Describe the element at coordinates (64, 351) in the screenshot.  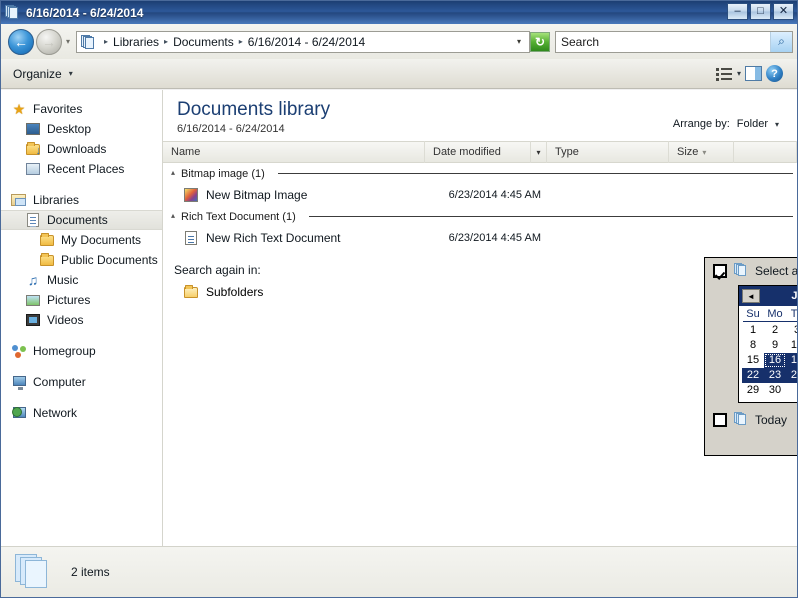
I see `sidebar-label-homegroup: Homegroup` at that location.